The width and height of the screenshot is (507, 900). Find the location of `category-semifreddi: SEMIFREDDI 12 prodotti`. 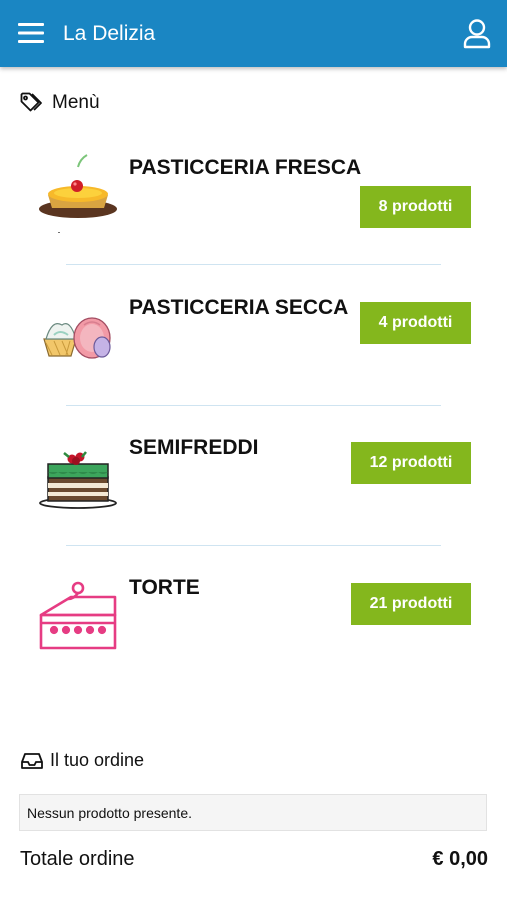

category-semifreddi: SEMIFREDDI 12 prodotti is located at coordinates (253, 485).